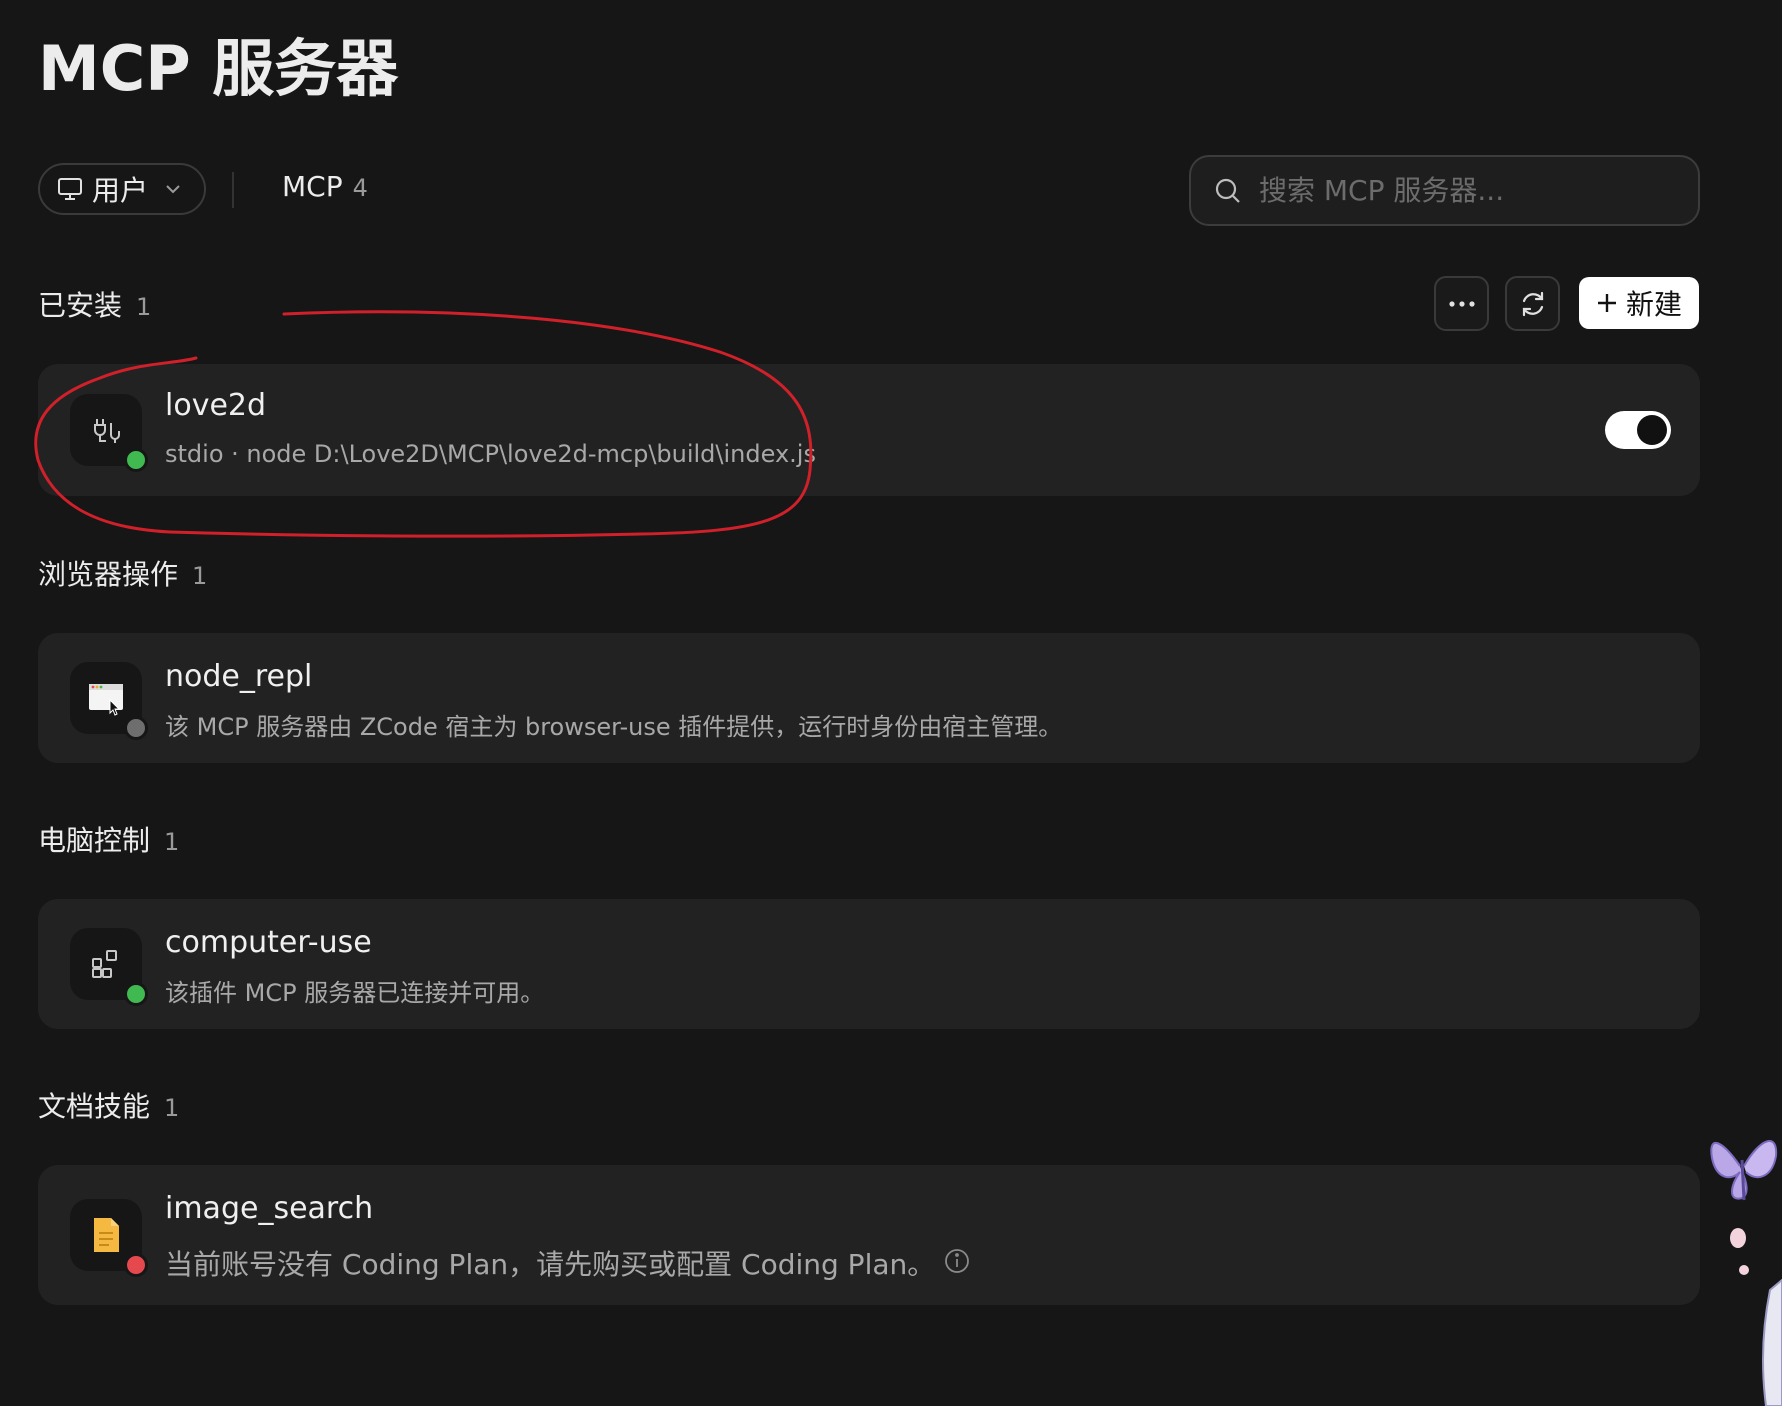 The image size is (1782, 1406). What do you see at coordinates (70, 189) in the screenshot?
I see `monitor-icon` at bounding box center [70, 189].